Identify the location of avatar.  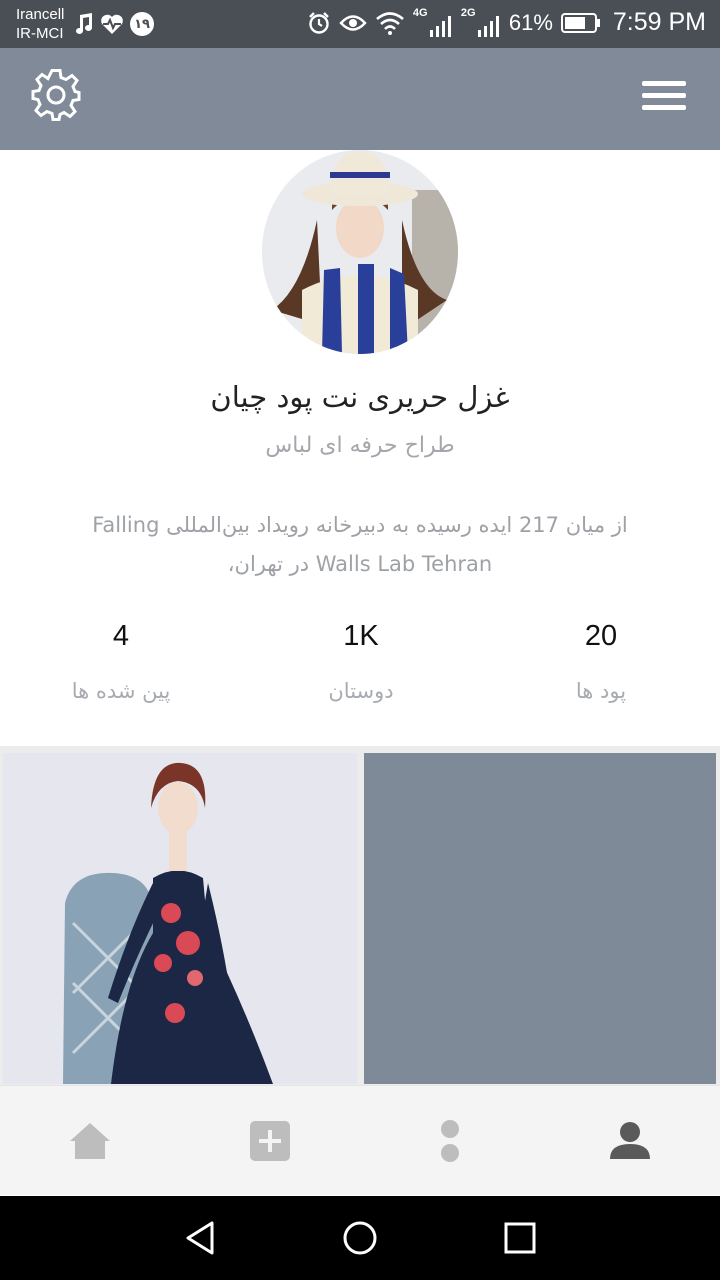
(360, 252).